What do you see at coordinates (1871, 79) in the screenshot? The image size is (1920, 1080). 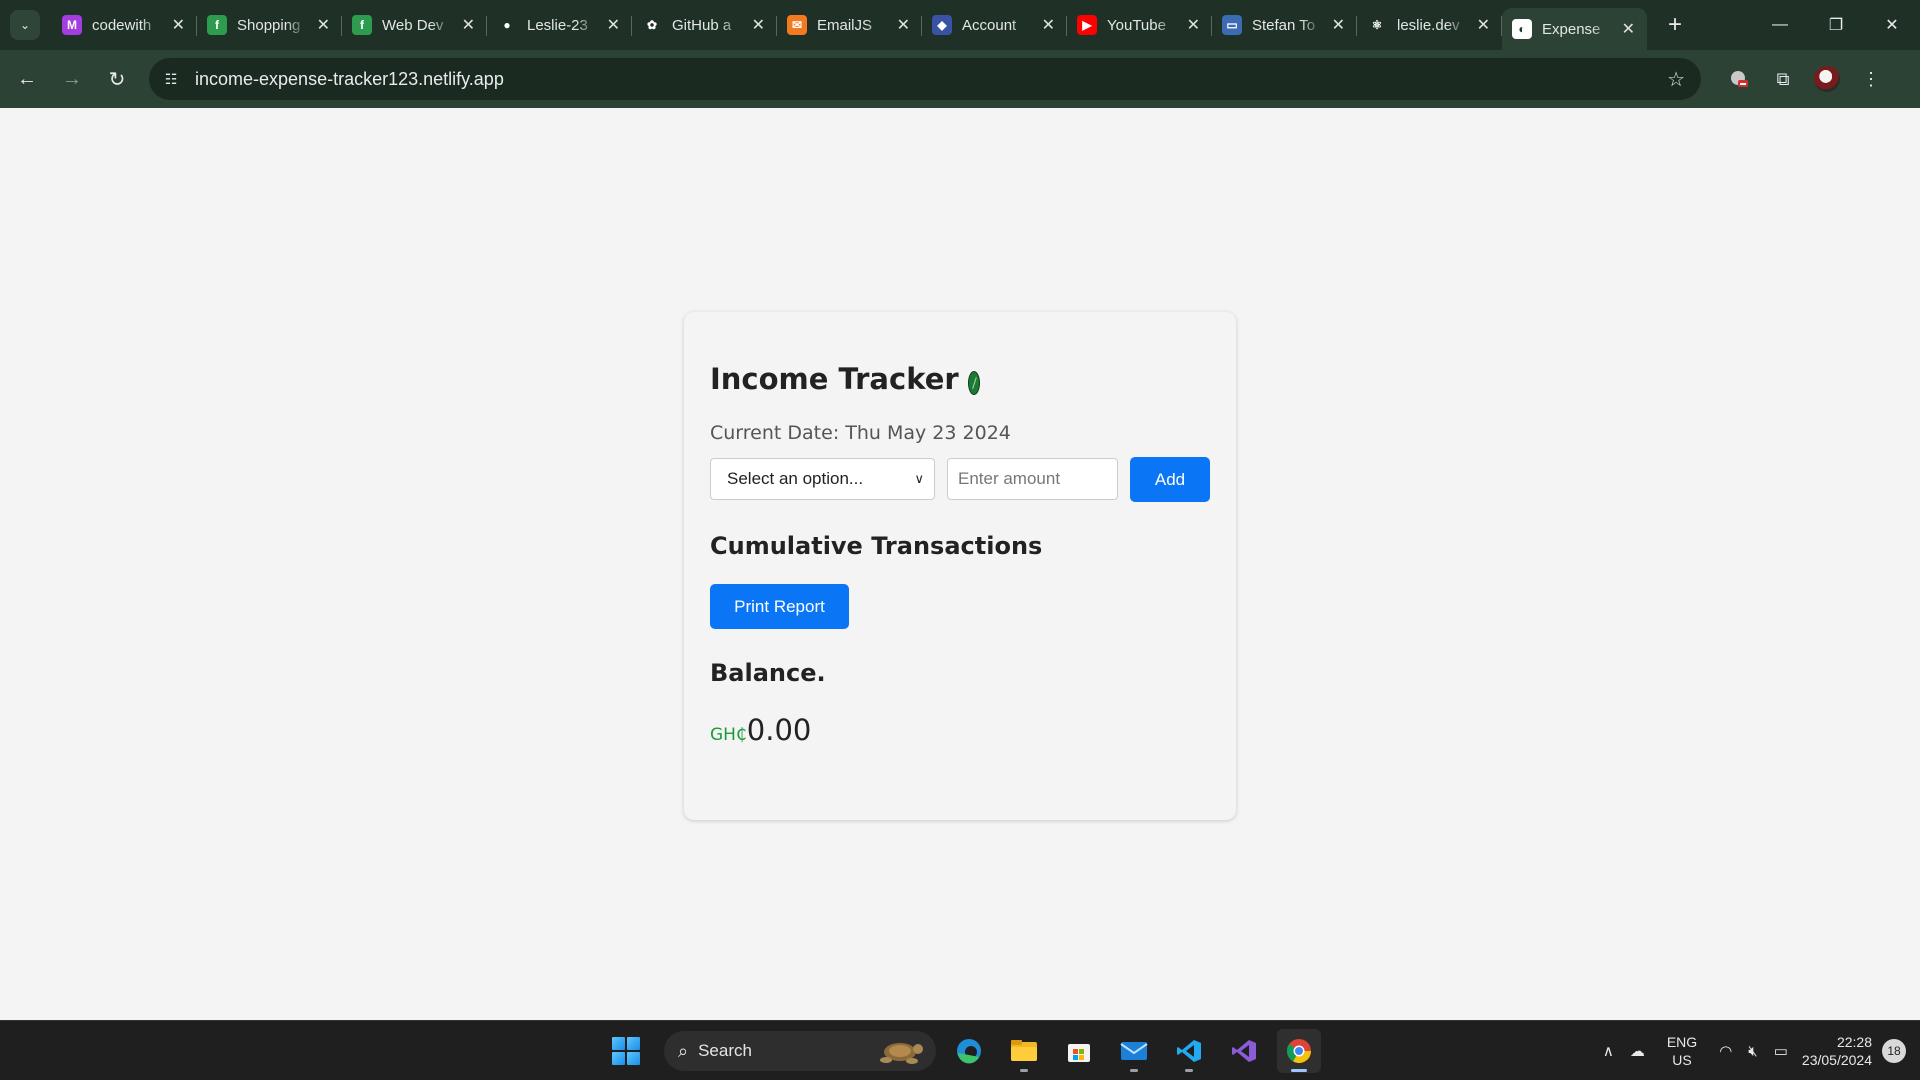 I see `browser-menu-icon: ⋮` at bounding box center [1871, 79].